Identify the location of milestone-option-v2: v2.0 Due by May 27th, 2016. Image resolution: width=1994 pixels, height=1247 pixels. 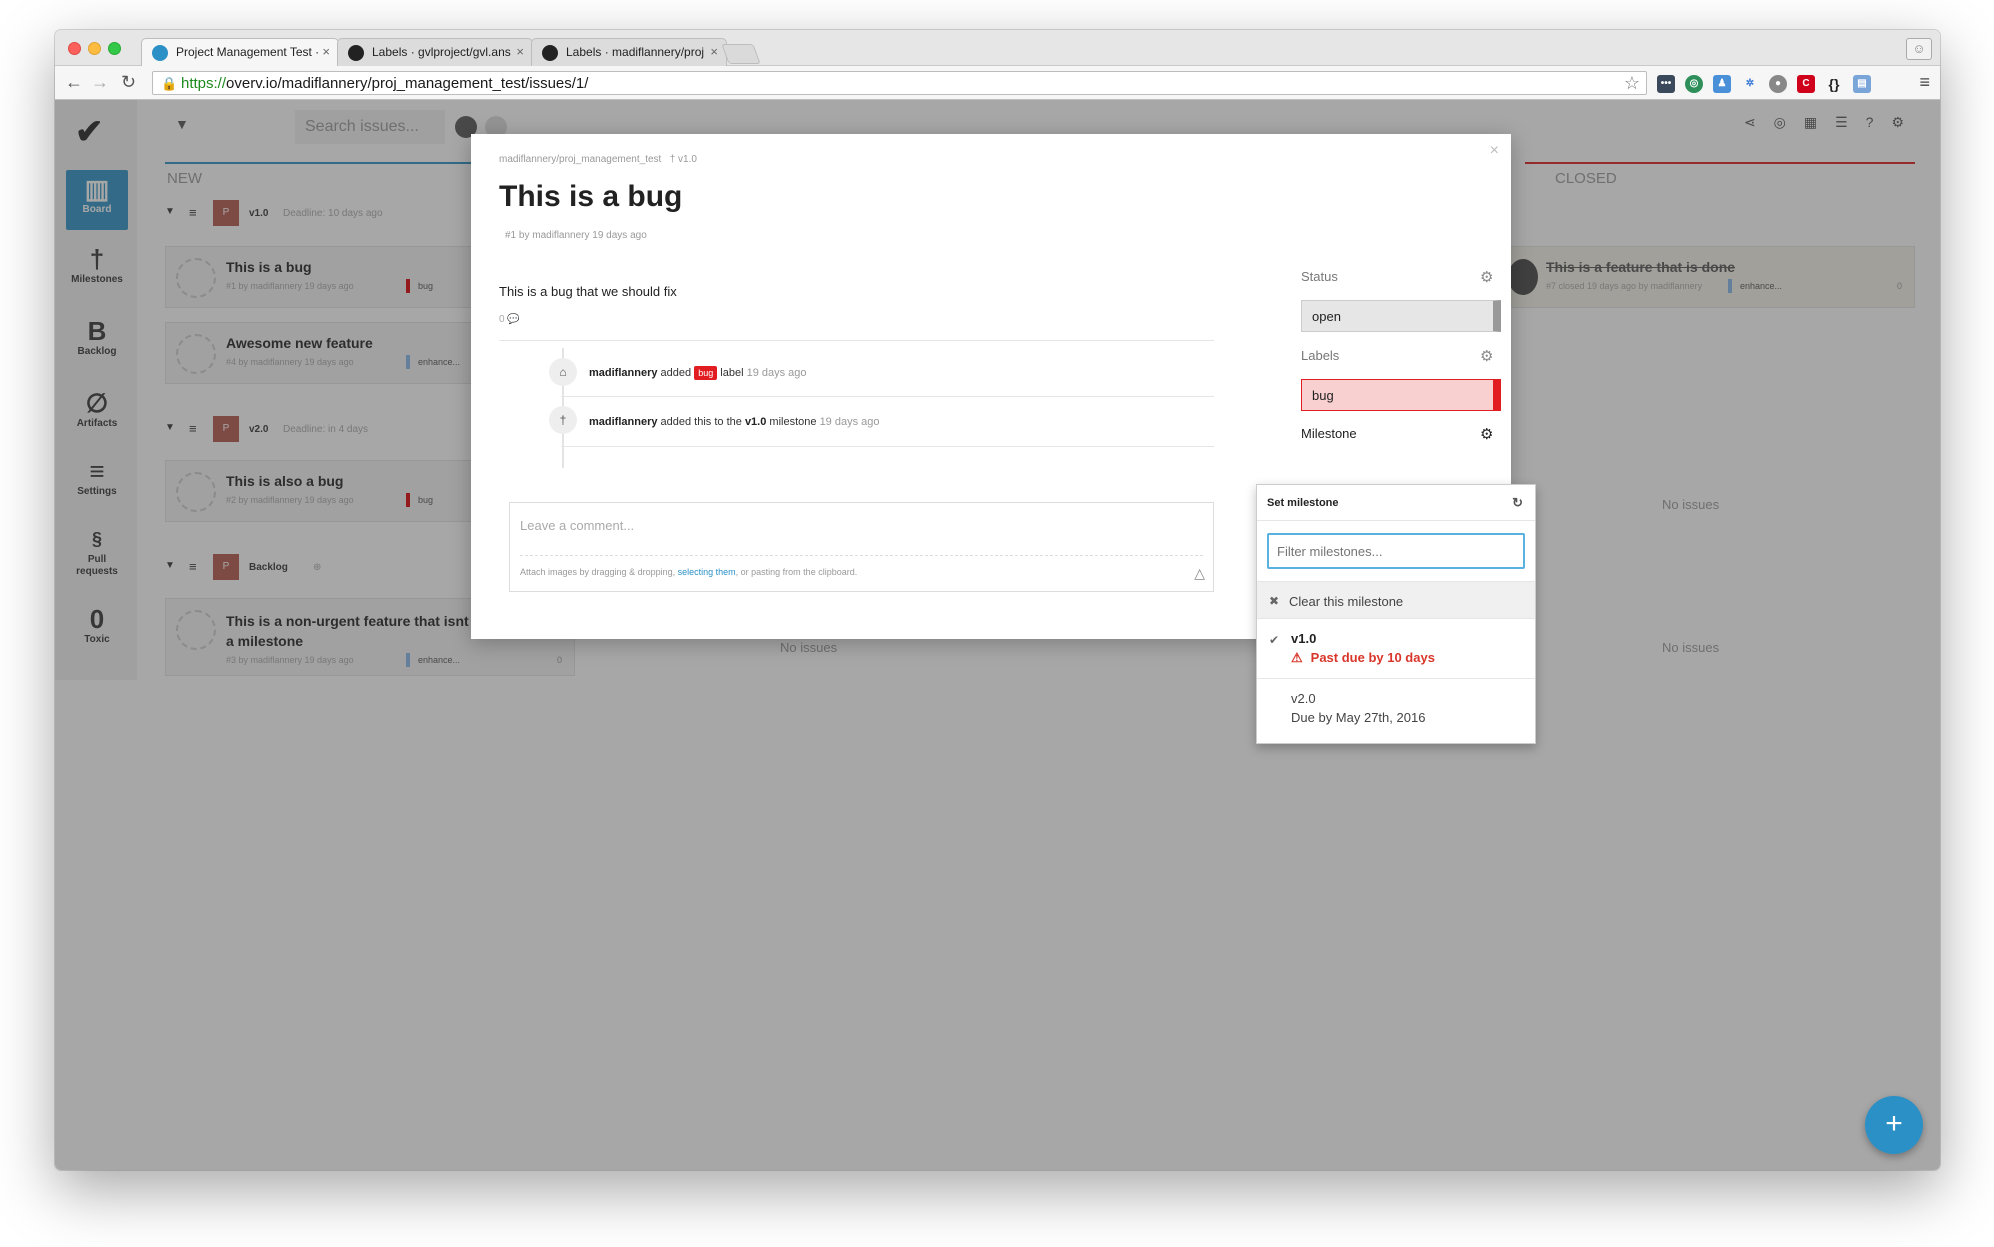
(1396, 709).